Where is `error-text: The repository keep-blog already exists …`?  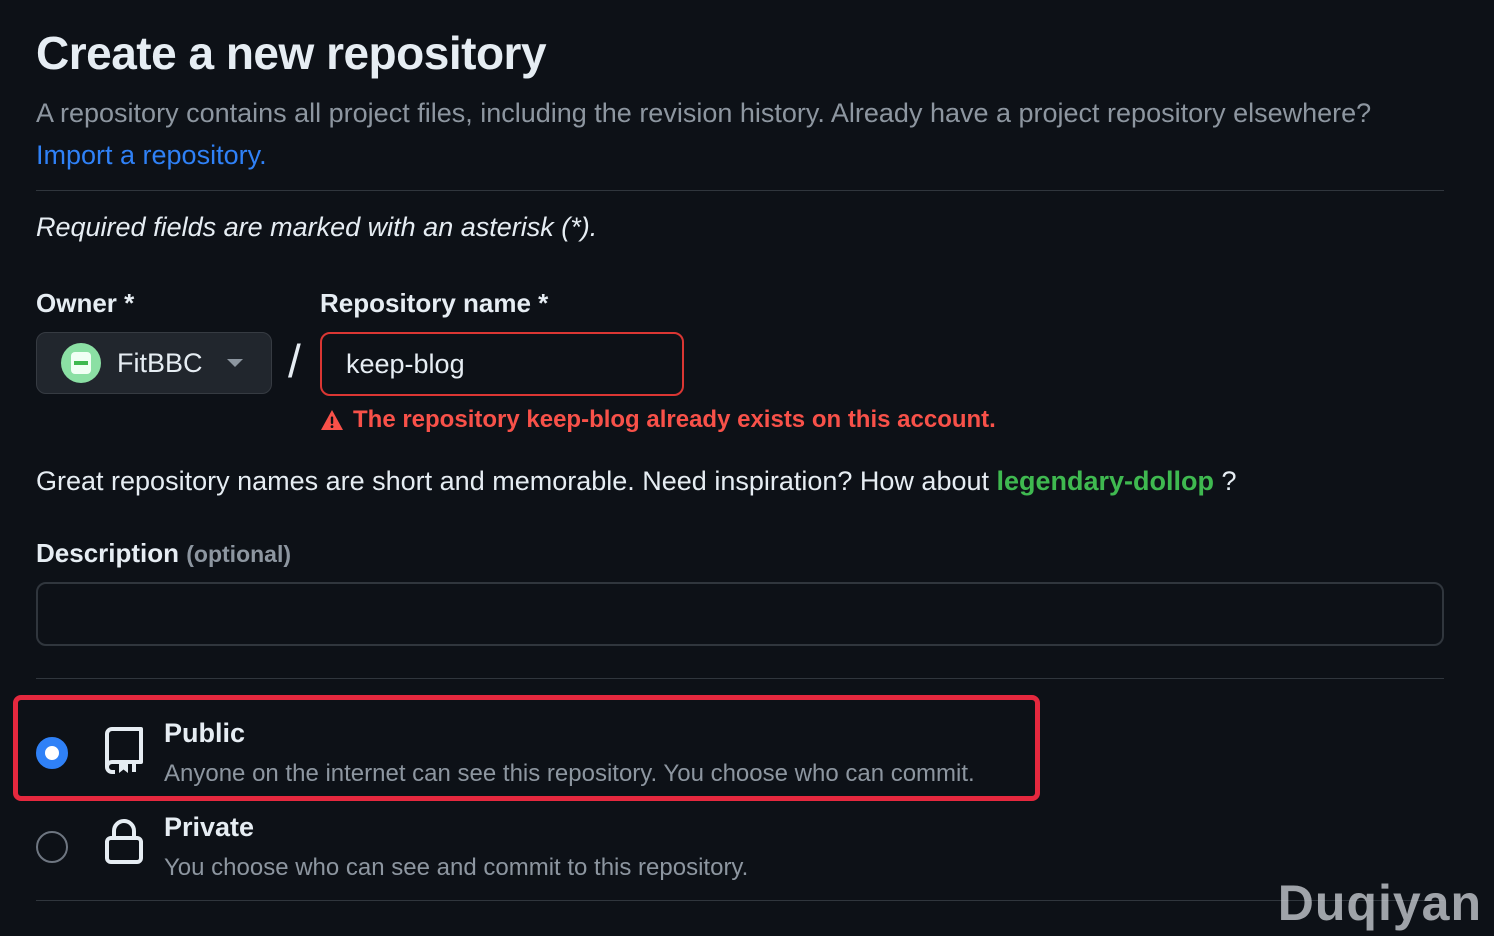
error-text: The repository keep-blog already exists … is located at coordinates (674, 419).